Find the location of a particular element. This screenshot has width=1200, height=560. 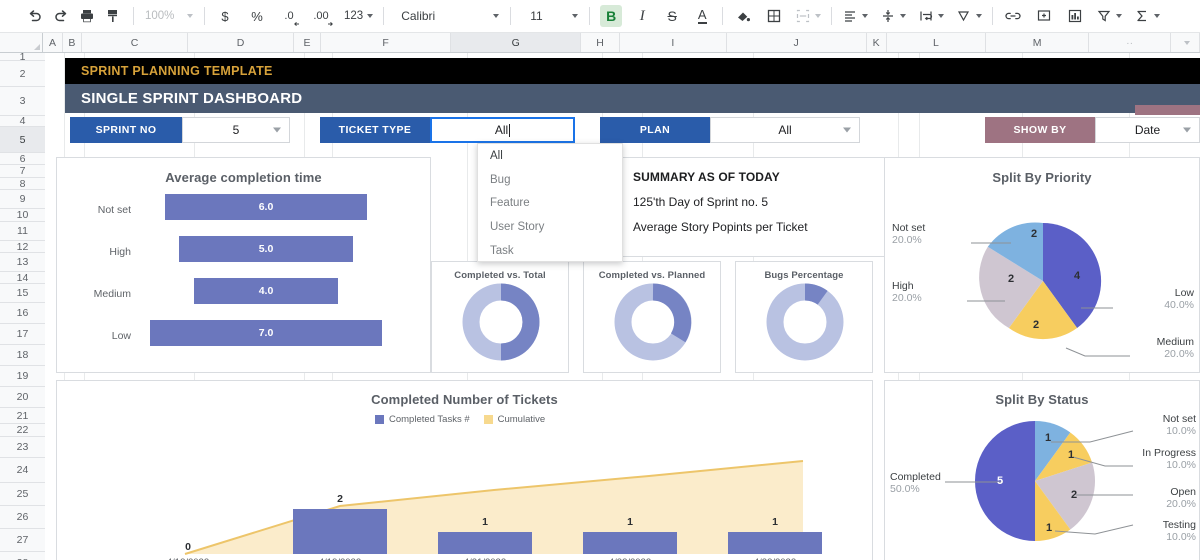

borders-icon is located at coordinates (774, 16).